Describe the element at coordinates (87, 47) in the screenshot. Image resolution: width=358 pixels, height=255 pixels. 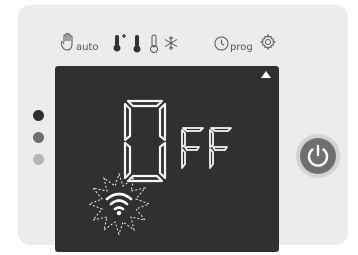
I see `auto-label: auto` at that location.